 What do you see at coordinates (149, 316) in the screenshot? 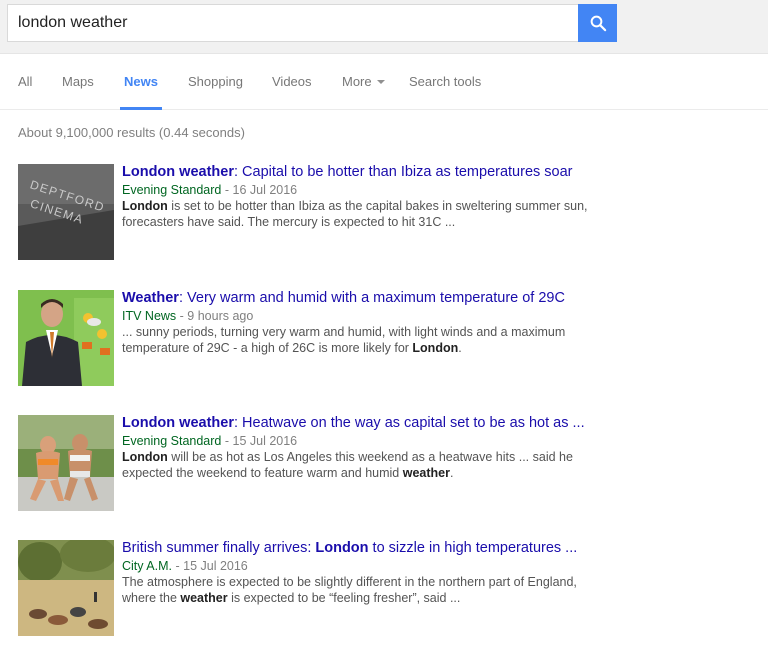
I see `result-source: ITV News` at bounding box center [149, 316].